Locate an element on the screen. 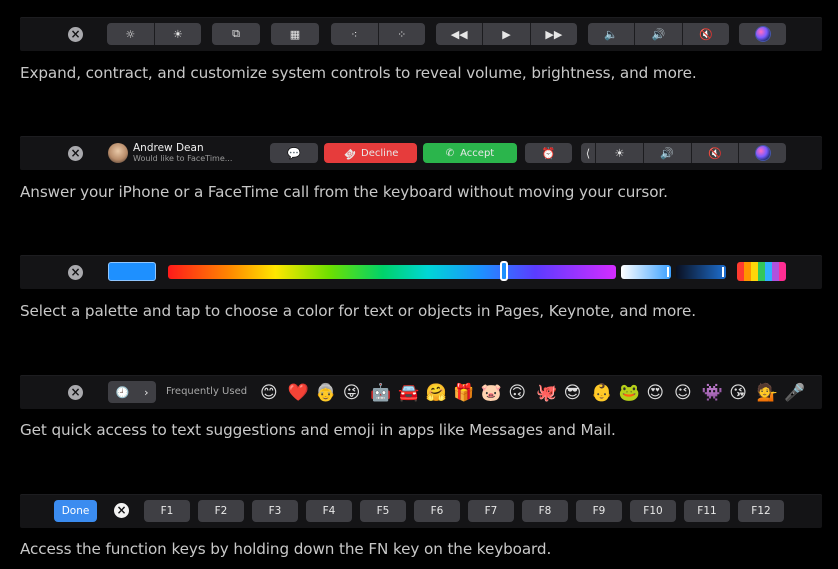 The width and height of the screenshot is (838, 569). brightness-up-icon: ☀ is located at coordinates (177, 34).